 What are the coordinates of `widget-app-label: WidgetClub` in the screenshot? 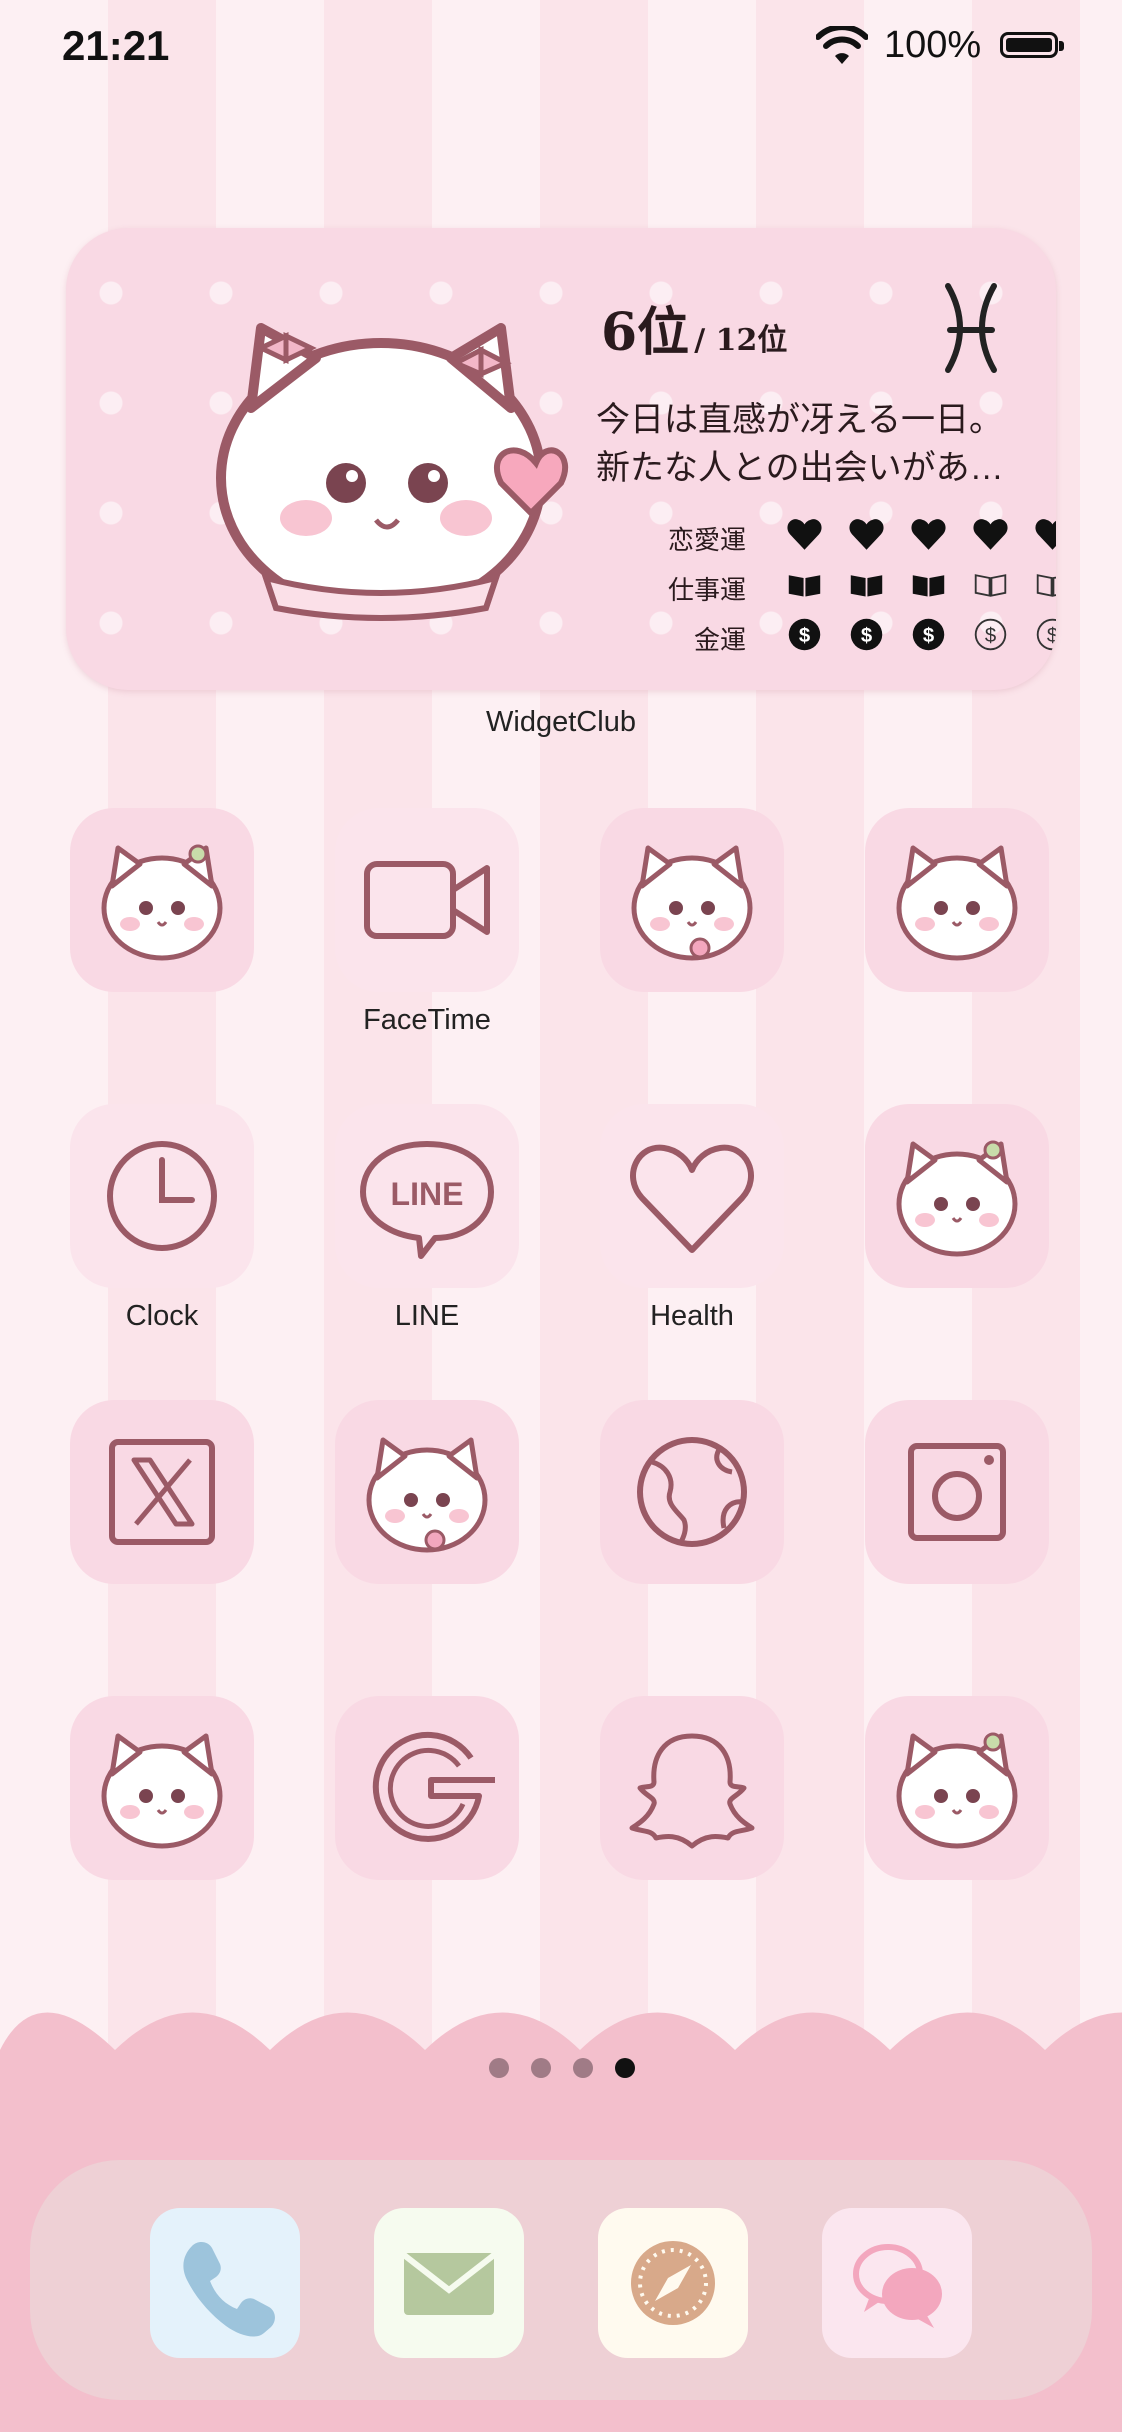 It's located at (561, 722).